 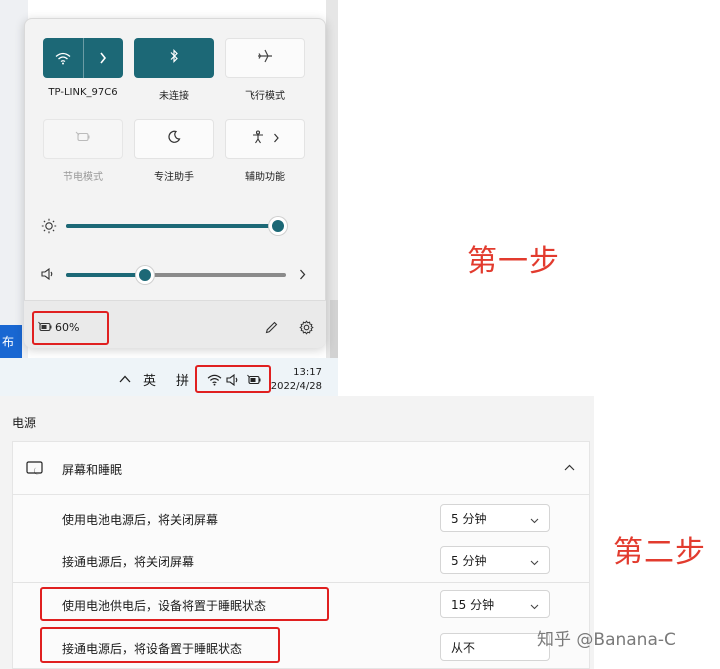 What do you see at coordinates (513, 261) in the screenshot?
I see `step-one-label: 第一步` at bounding box center [513, 261].